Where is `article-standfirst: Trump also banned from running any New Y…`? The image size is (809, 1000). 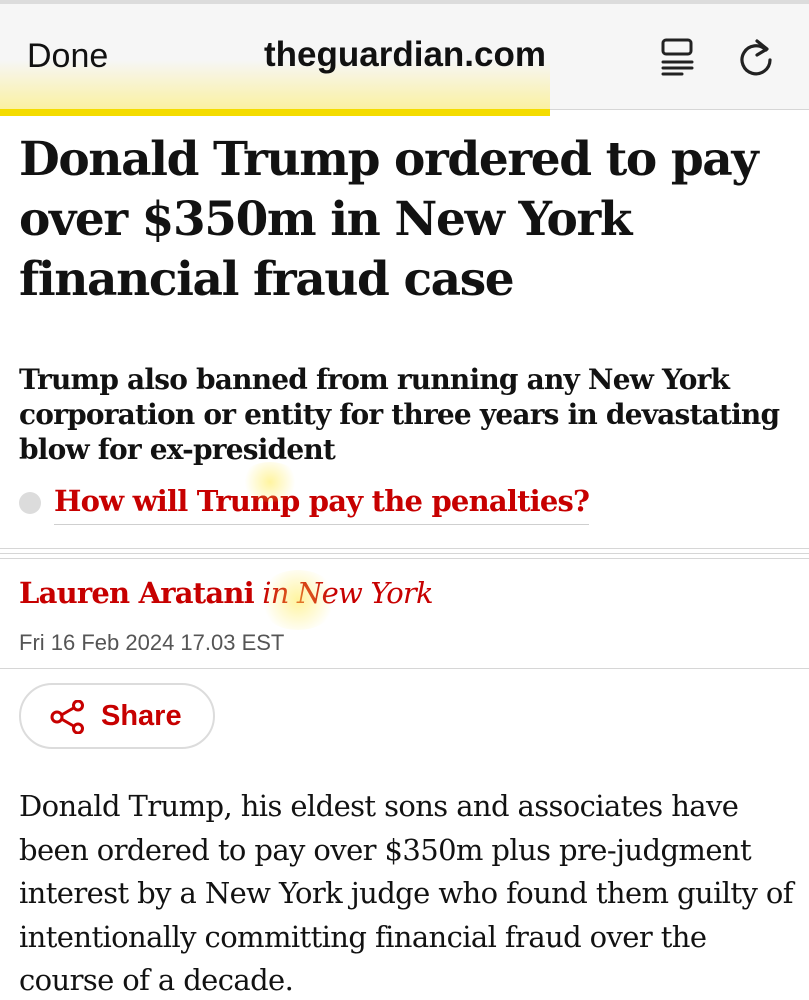
article-standfirst: Trump also banned from running any New Y… is located at coordinates (399, 414).